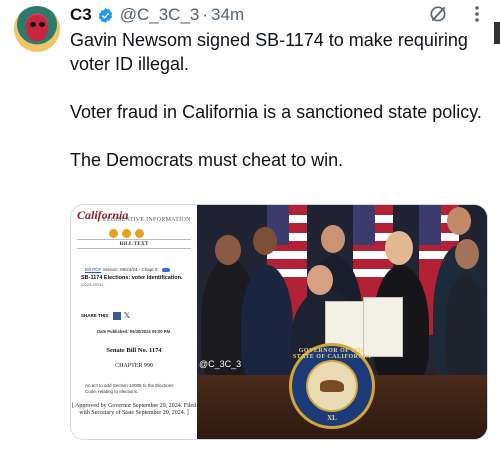 Image resolution: width=500 pixels, height=451 pixels. I want to click on bill-session: (2023-2024), so click(92, 284).